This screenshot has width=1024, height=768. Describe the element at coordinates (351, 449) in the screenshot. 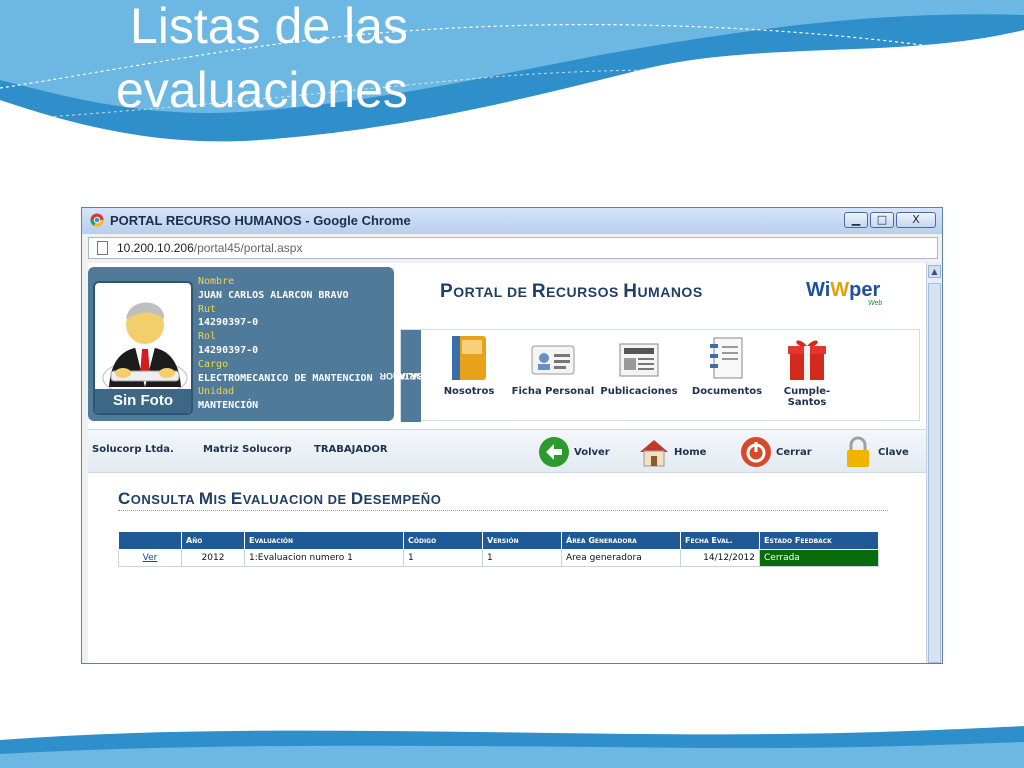

I see `role-name: TRABAJADOR` at that location.